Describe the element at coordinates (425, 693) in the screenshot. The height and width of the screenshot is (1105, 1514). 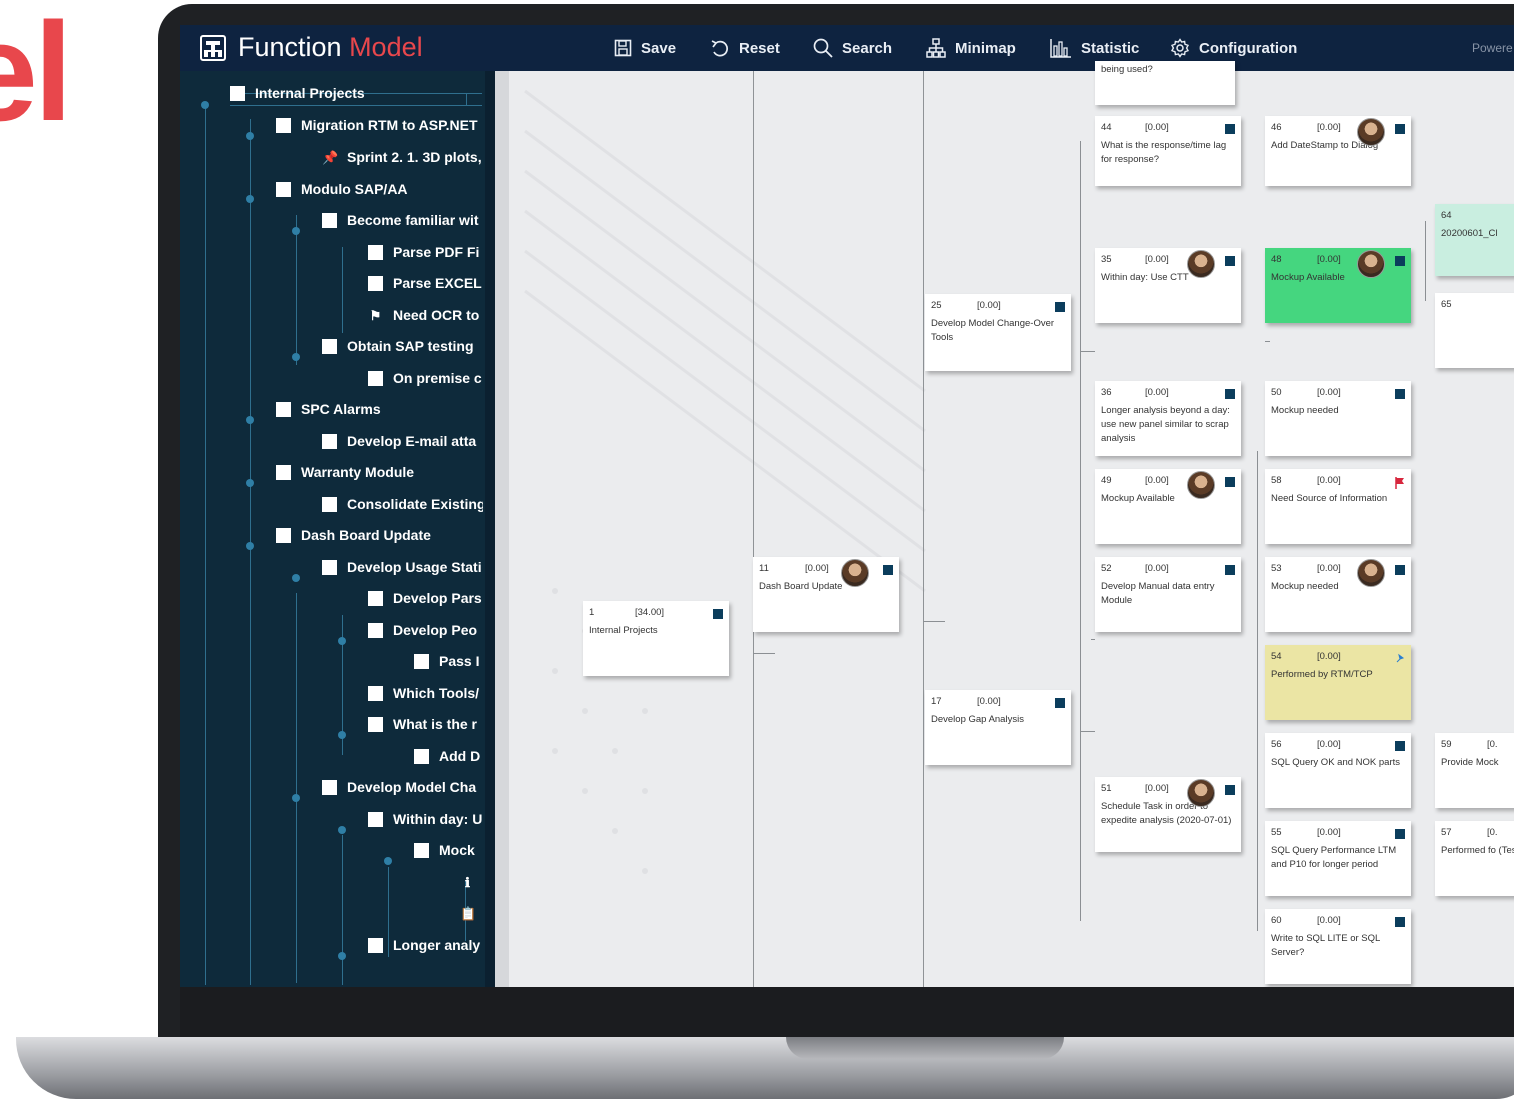
I see `tree-node: Which Tools/` at that location.